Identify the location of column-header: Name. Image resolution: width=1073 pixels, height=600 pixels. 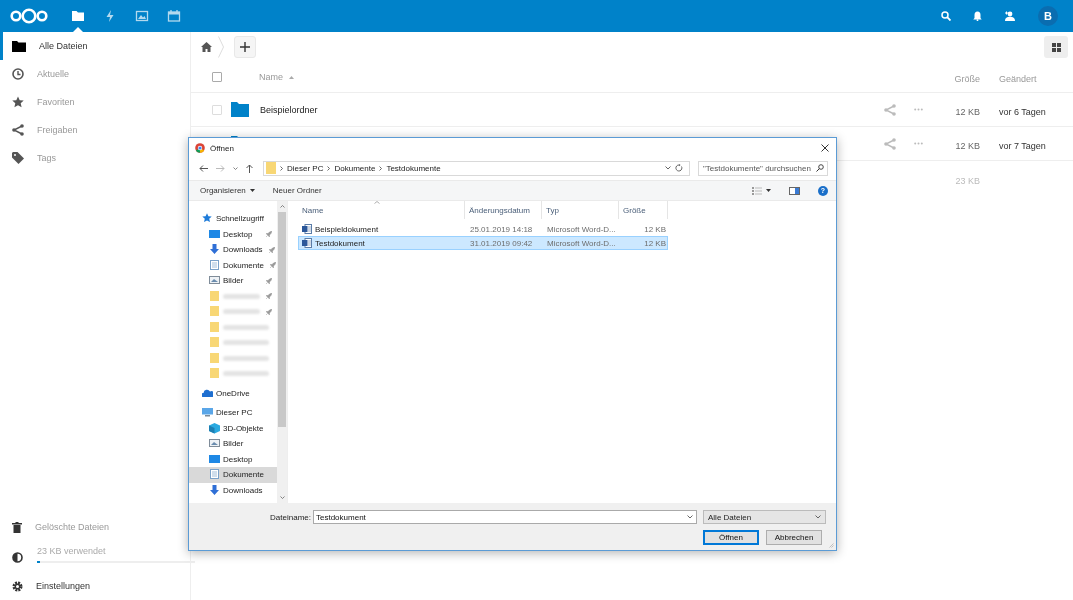
(381, 210).